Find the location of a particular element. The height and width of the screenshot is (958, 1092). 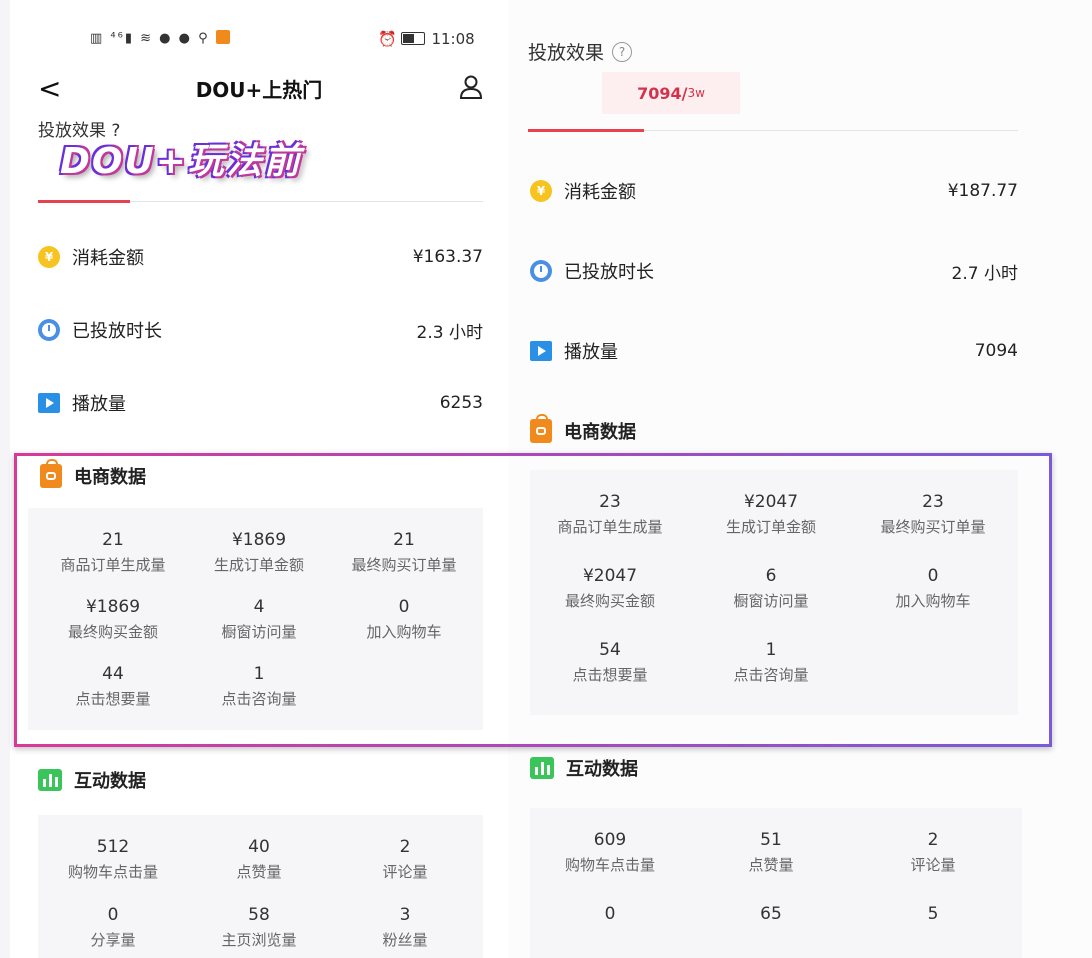

clock-time: 11:08 is located at coordinates (453, 39).